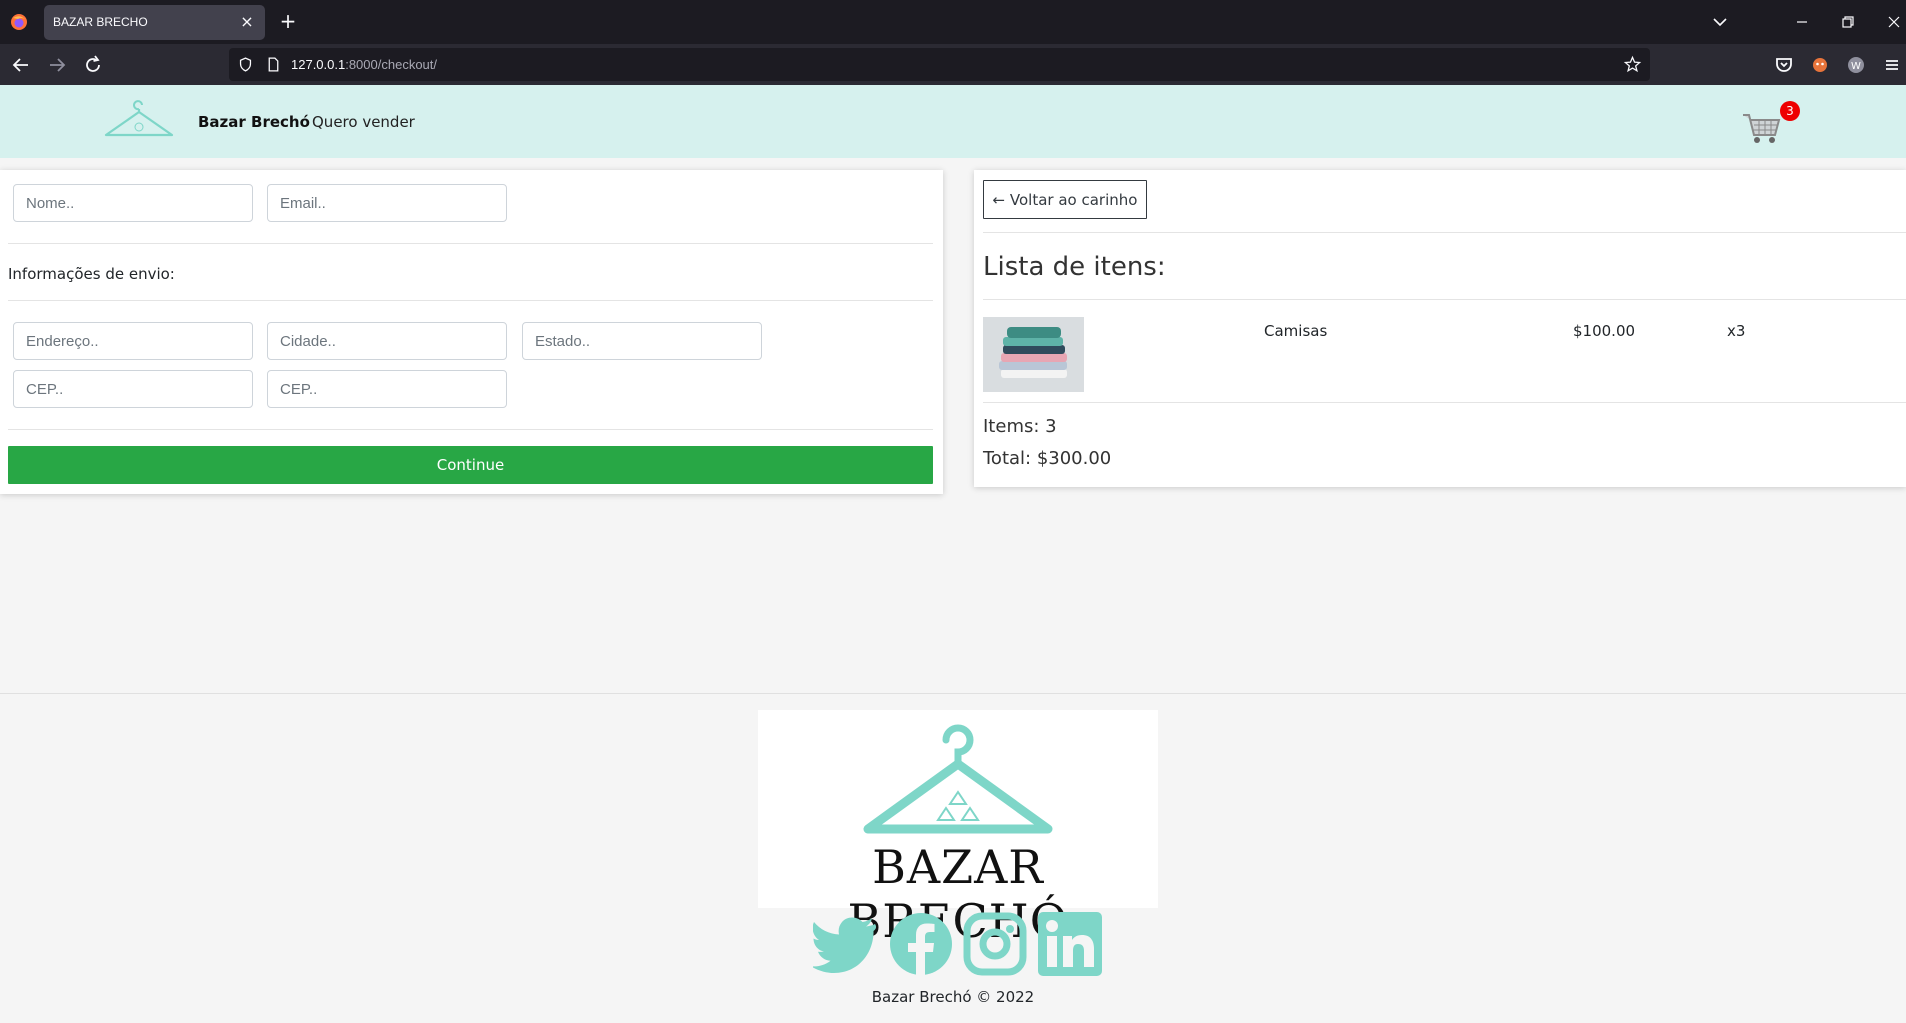  I want to click on extension-icon, so click(1820, 65).